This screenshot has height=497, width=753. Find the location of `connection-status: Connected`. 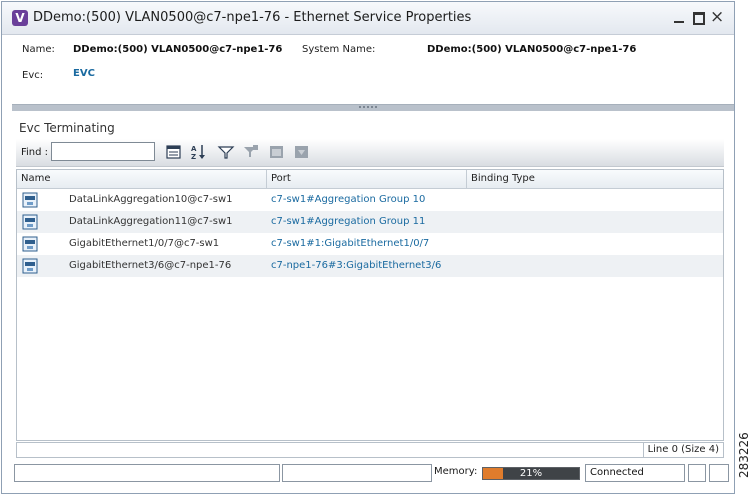

connection-status: Connected is located at coordinates (635, 473).